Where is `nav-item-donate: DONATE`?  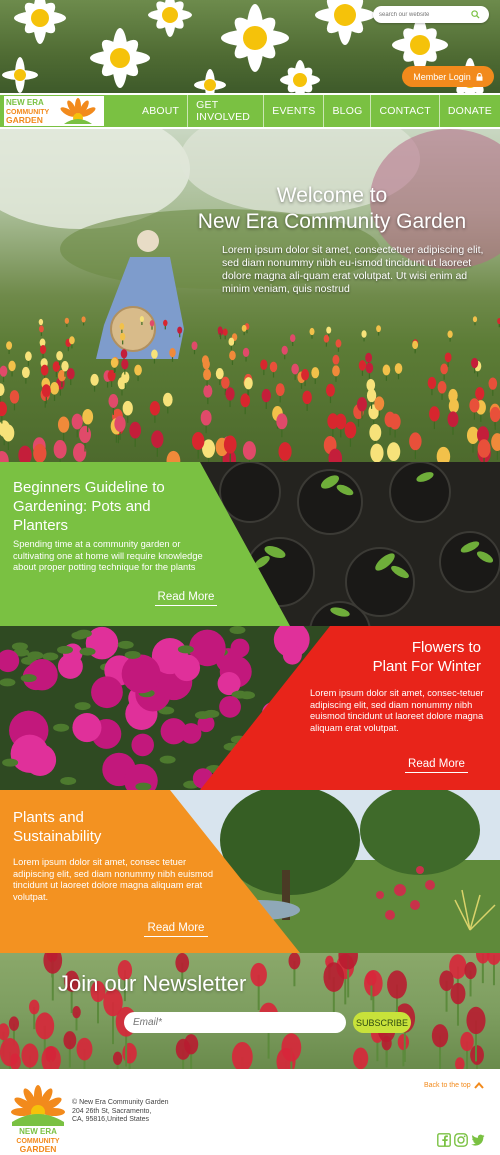 nav-item-donate: DONATE is located at coordinates (469, 111).